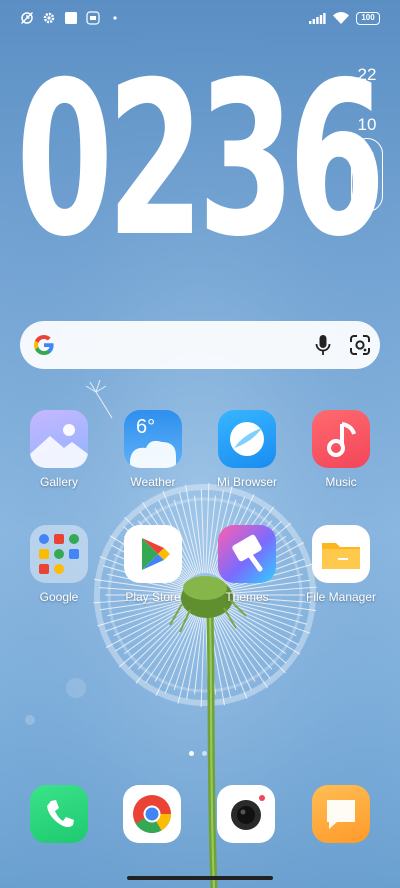 This screenshot has width=400, height=888. Describe the element at coordinates (59, 814) in the screenshot. I see `phone-icon` at that location.